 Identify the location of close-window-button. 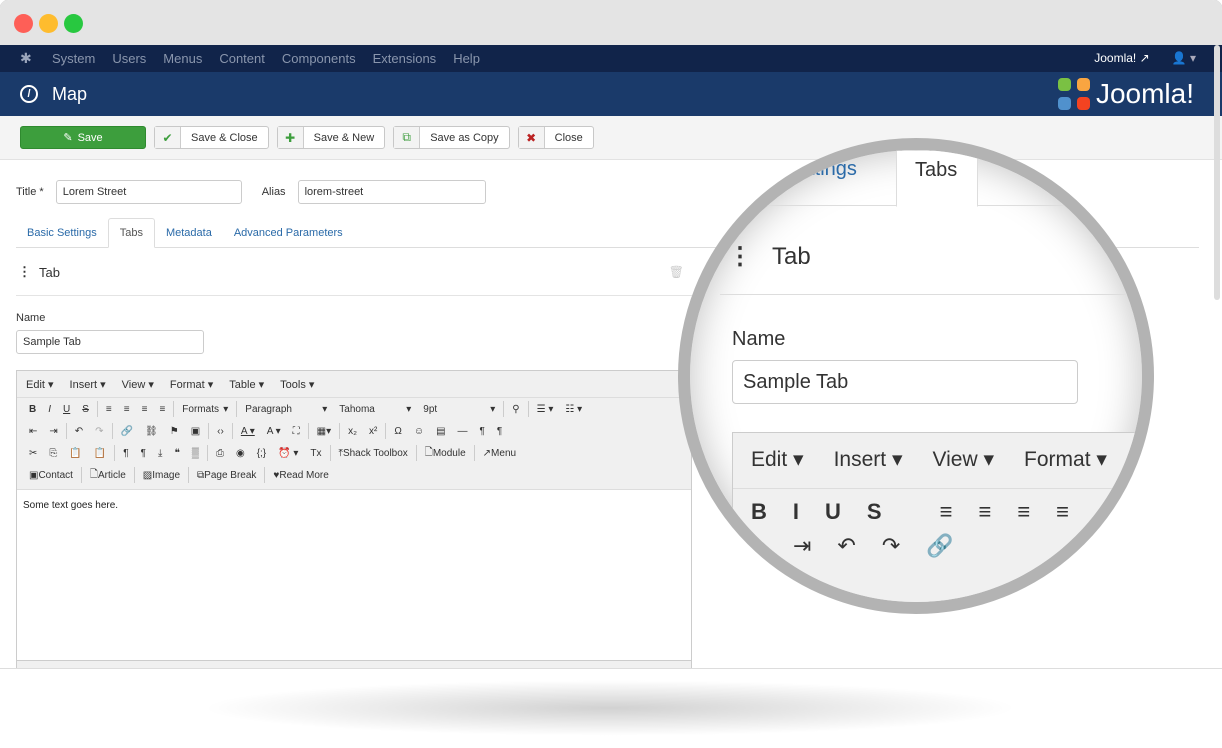
(23, 23).